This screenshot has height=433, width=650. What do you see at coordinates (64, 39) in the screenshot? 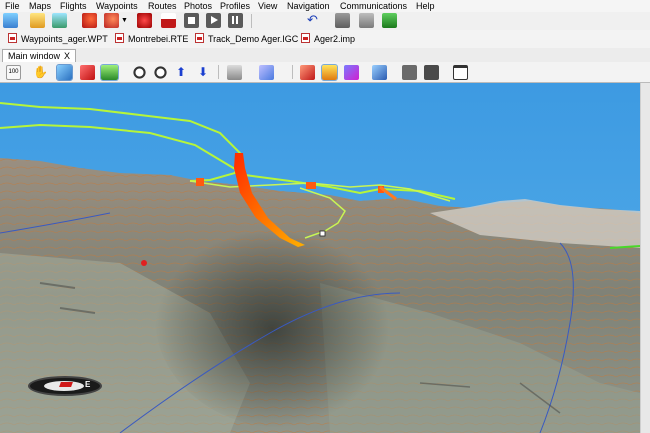
I see `file-name: Waypoints_ager.WPT` at bounding box center [64, 39].